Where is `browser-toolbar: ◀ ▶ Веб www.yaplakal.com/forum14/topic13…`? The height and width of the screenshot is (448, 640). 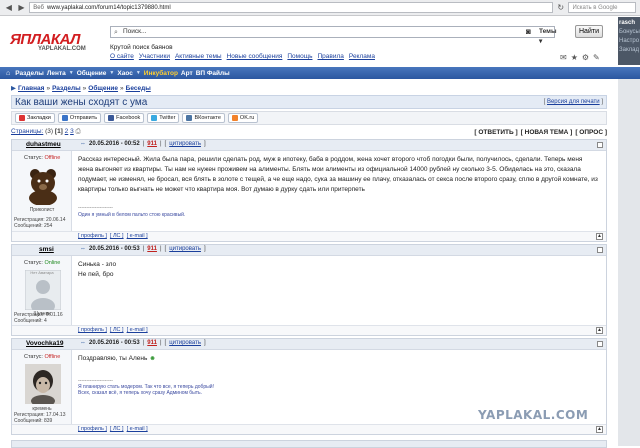 browser-toolbar: ◀ ▶ Веб www.yaplakal.com/forum14/topic13… is located at coordinates (320, 8).